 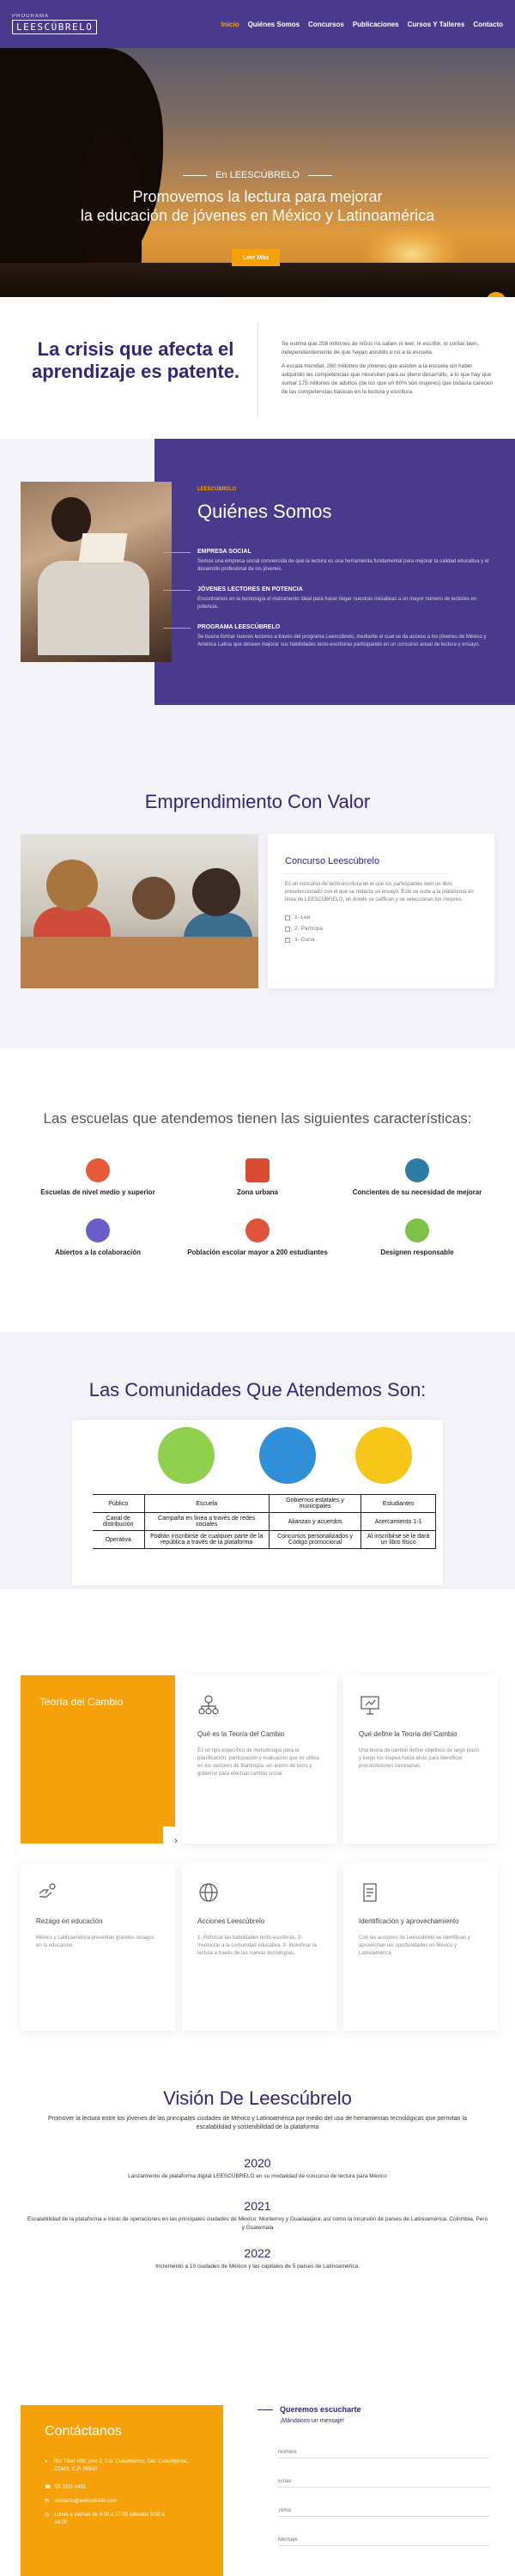 I want to click on students-photo, so click(x=139, y=911).